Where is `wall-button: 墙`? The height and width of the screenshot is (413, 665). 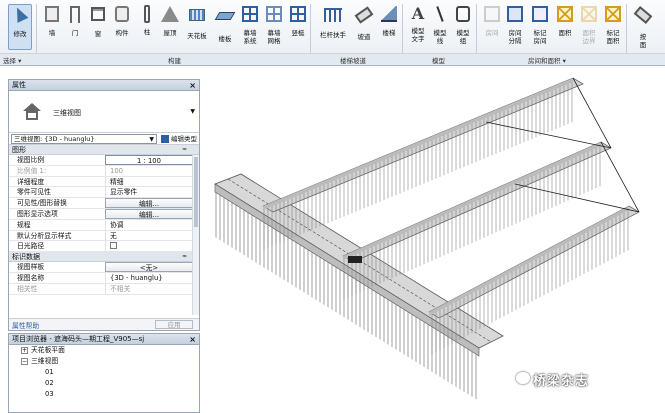
wall-button: 墙 is located at coordinates (52, 27).